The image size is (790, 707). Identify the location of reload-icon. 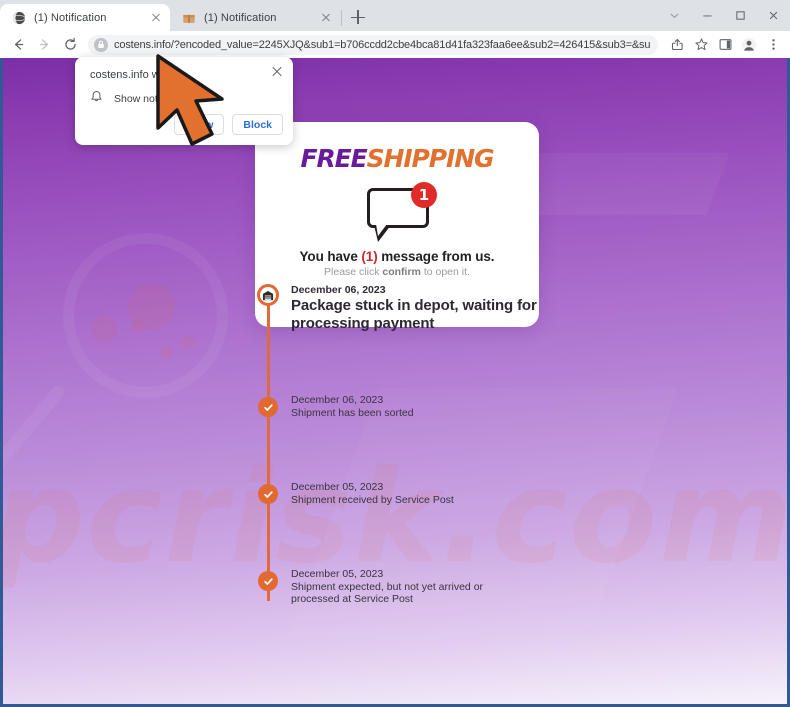
(70, 45).